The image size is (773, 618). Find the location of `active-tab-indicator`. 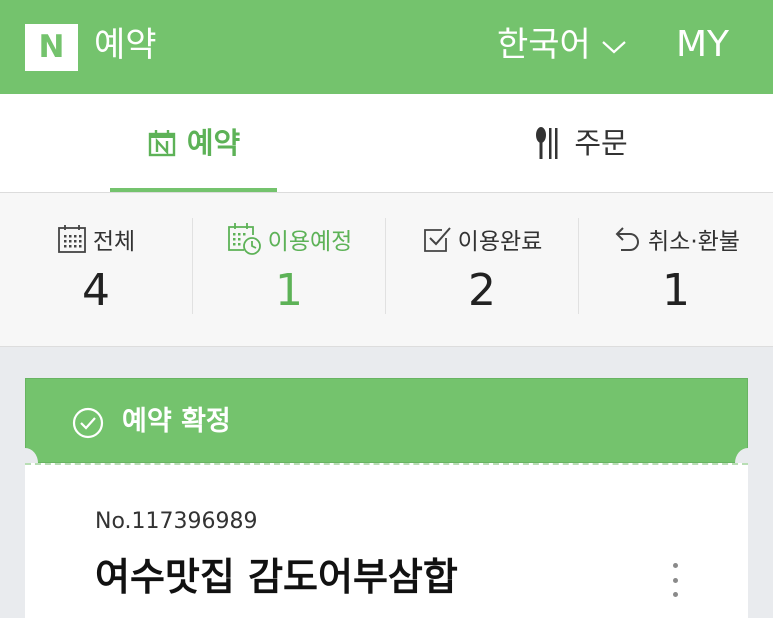

active-tab-indicator is located at coordinates (193, 190).